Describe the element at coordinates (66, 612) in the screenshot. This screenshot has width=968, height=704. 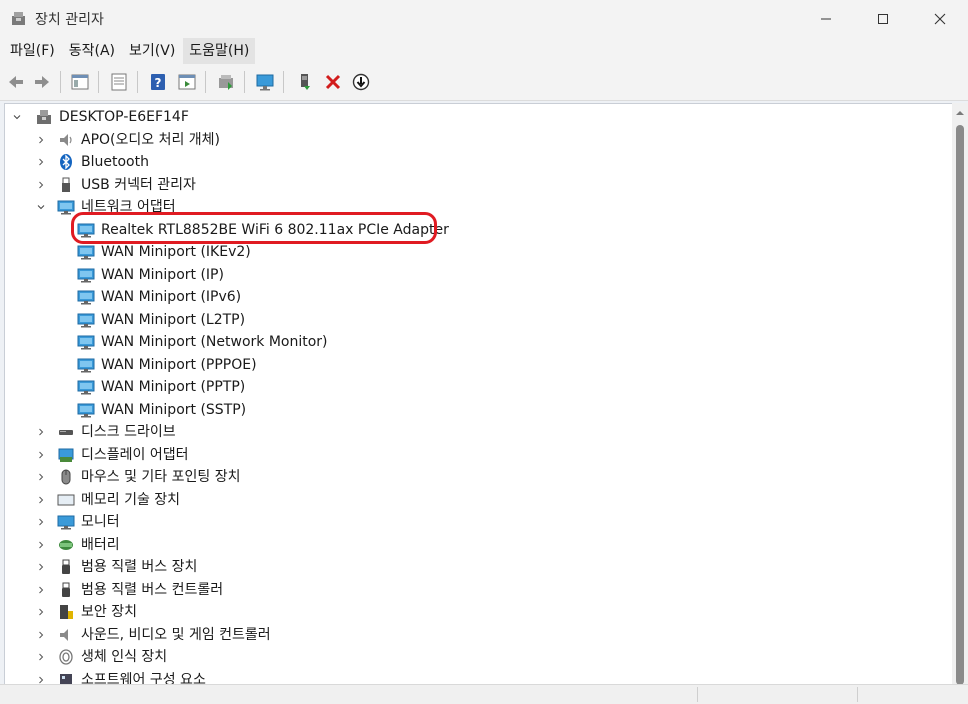
I see `security-device-icon` at that location.